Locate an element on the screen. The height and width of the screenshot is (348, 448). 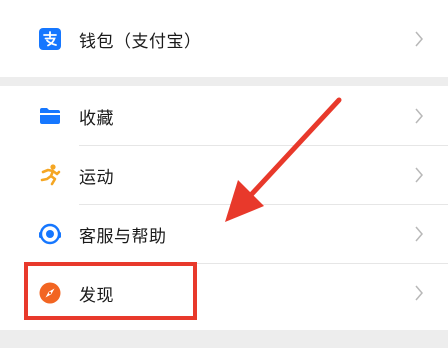
running-person-icon is located at coordinates (50, 175).